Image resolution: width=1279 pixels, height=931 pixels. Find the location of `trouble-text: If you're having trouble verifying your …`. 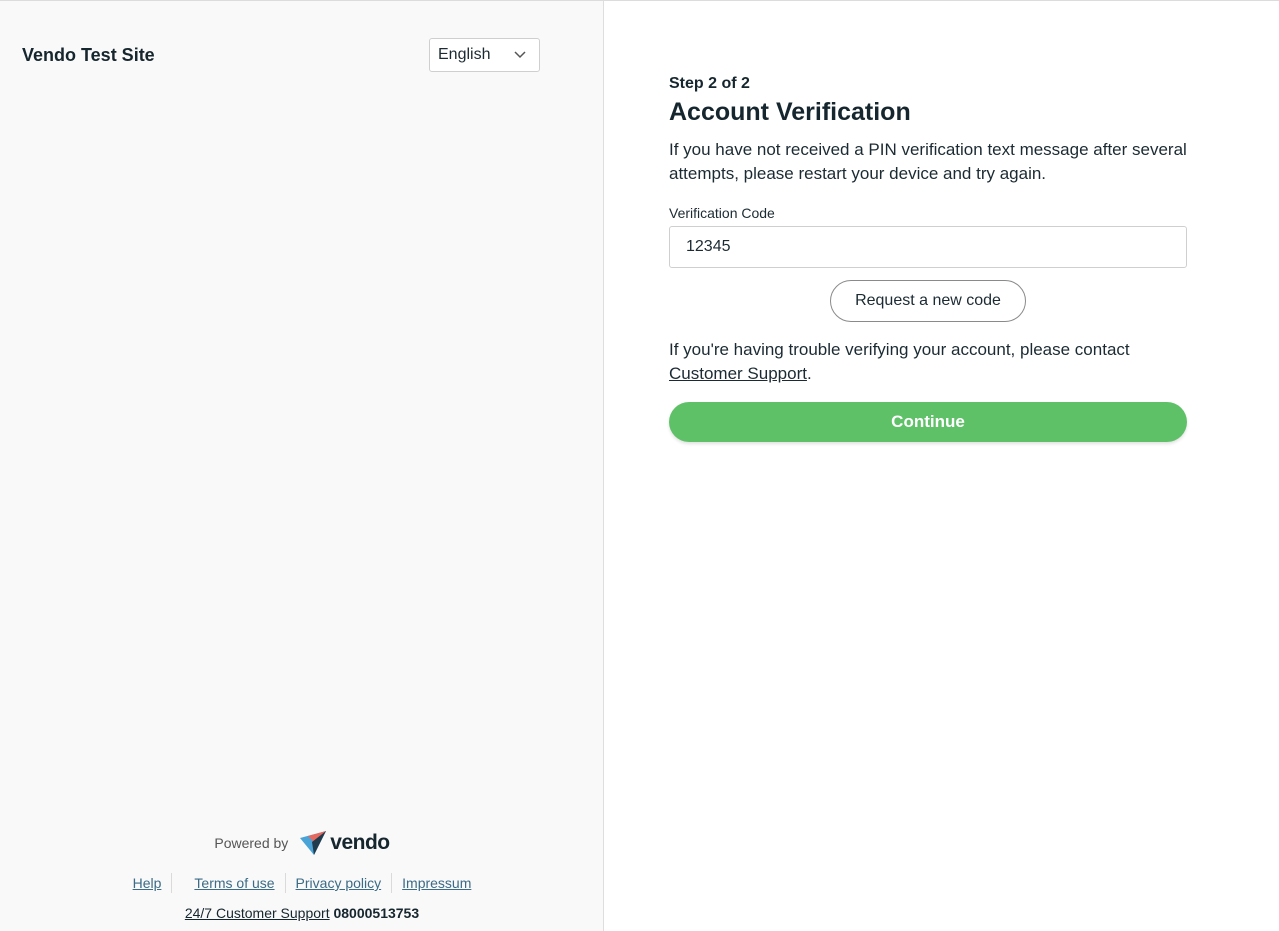

trouble-text: If you're having trouble verifying your … is located at coordinates (928, 362).